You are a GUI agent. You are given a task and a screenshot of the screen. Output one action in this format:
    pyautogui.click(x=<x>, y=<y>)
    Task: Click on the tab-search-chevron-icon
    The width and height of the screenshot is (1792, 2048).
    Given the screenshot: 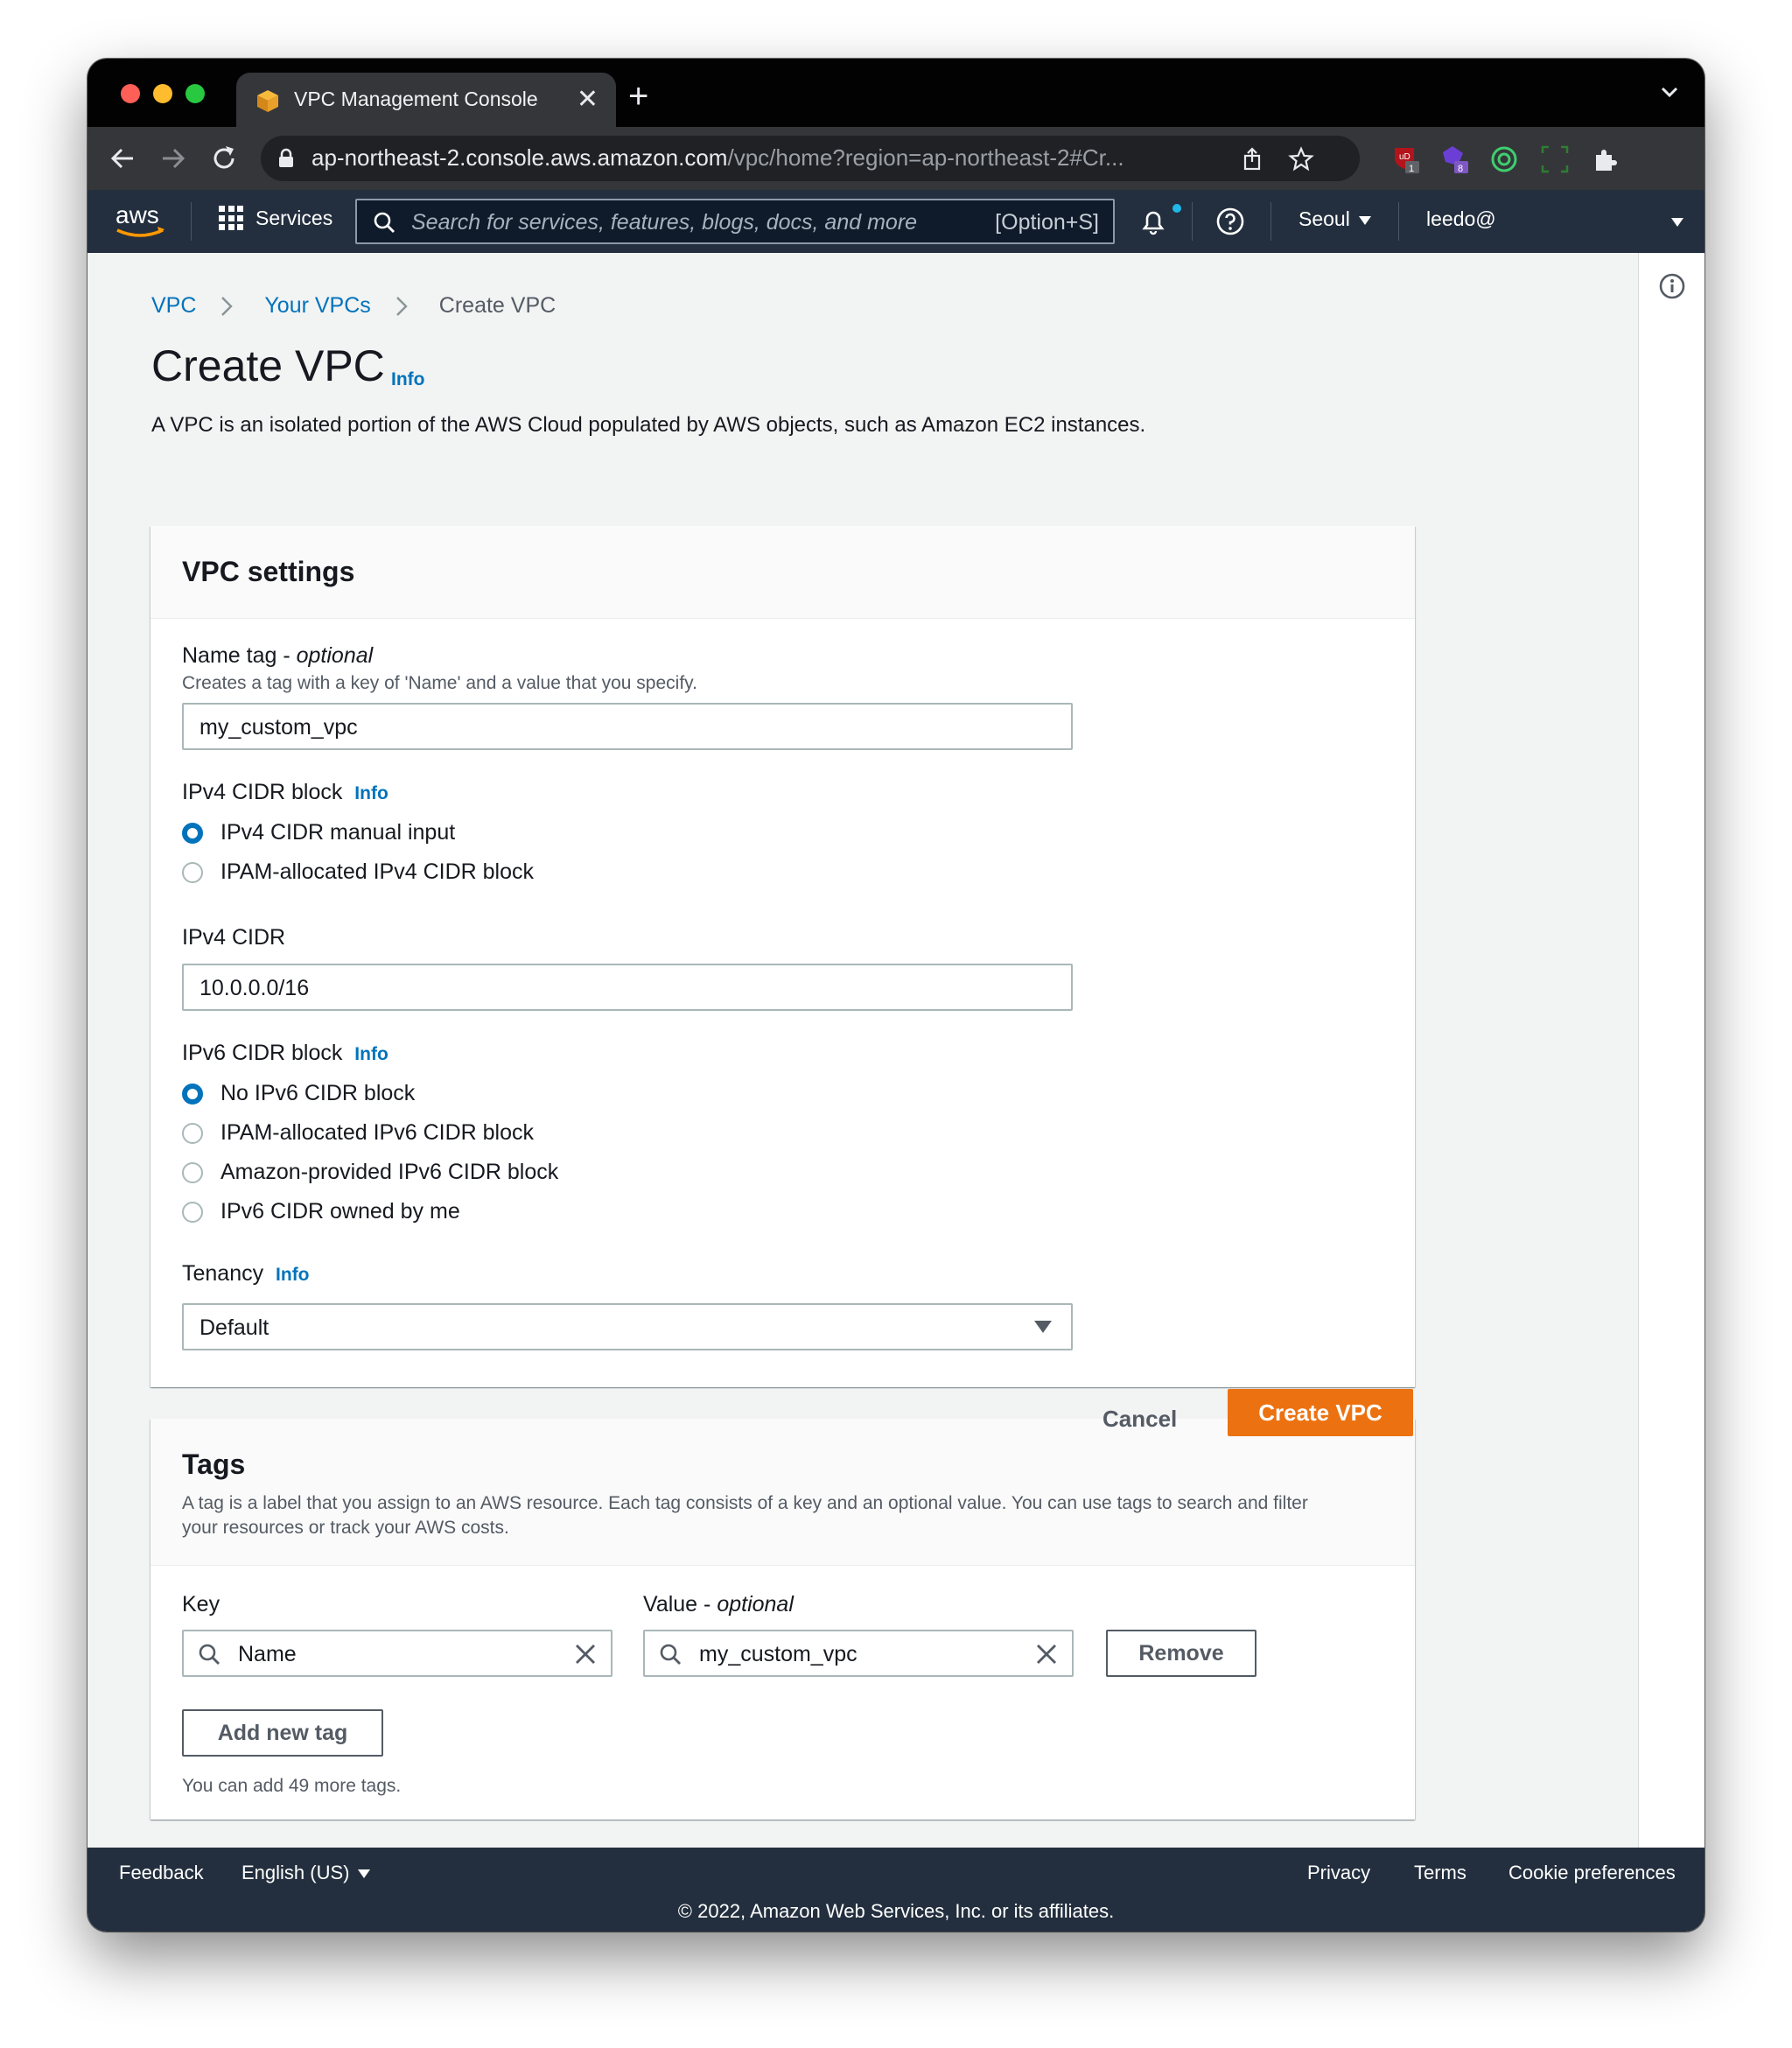 What is the action you would take?
    pyautogui.click(x=1670, y=92)
    